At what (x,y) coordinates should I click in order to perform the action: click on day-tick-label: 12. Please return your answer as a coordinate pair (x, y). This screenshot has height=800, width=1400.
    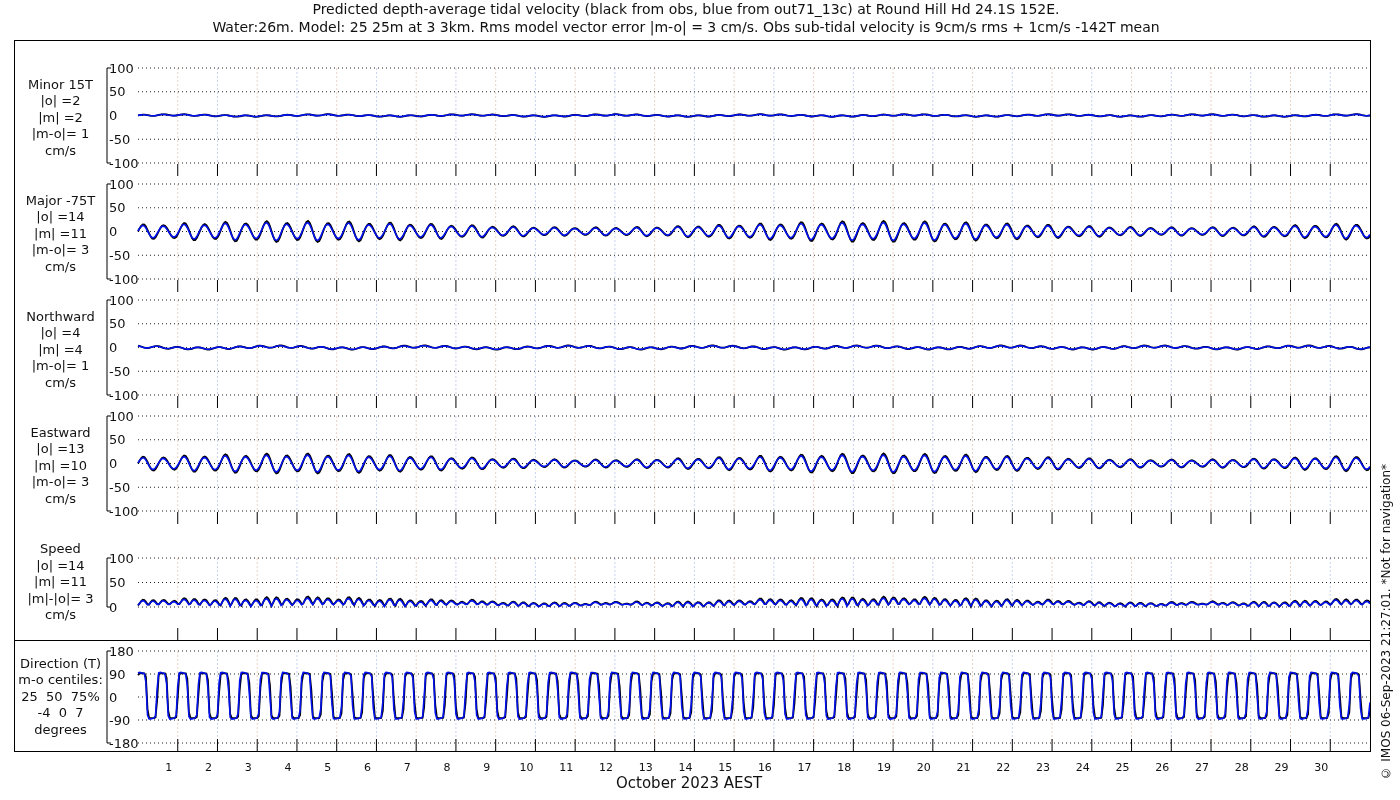
    Looking at the image, I should click on (605, 767).